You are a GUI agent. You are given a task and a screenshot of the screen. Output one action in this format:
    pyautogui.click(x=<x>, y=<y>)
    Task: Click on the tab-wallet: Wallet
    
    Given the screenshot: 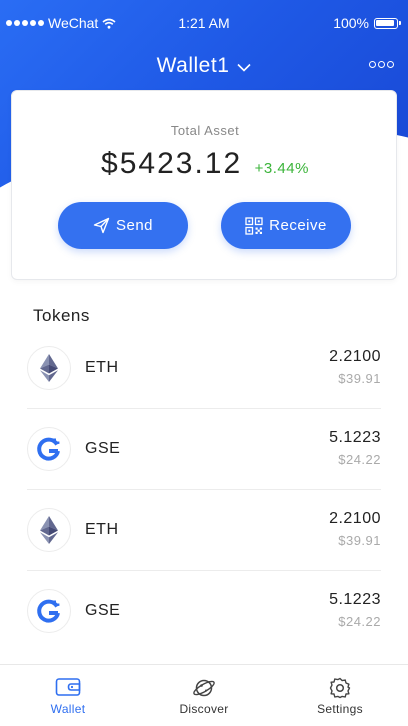 What is the action you would take?
    pyautogui.click(x=68, y=695)
    